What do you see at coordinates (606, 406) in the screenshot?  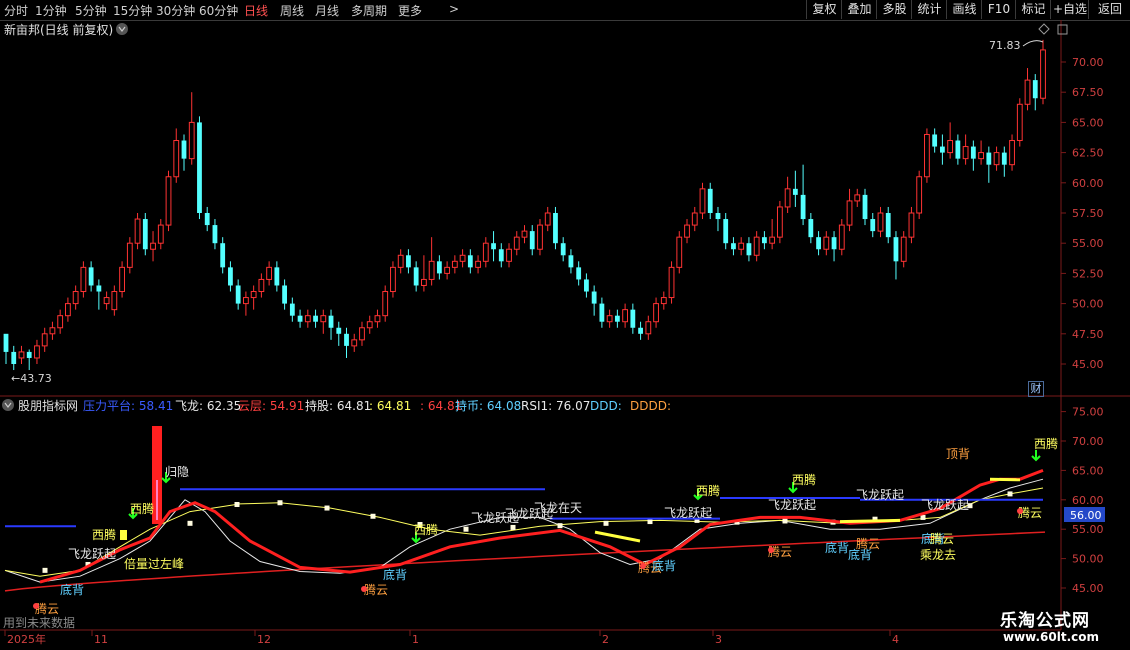 I see `legend-item: DDD:` at bounding box center [606, 406].